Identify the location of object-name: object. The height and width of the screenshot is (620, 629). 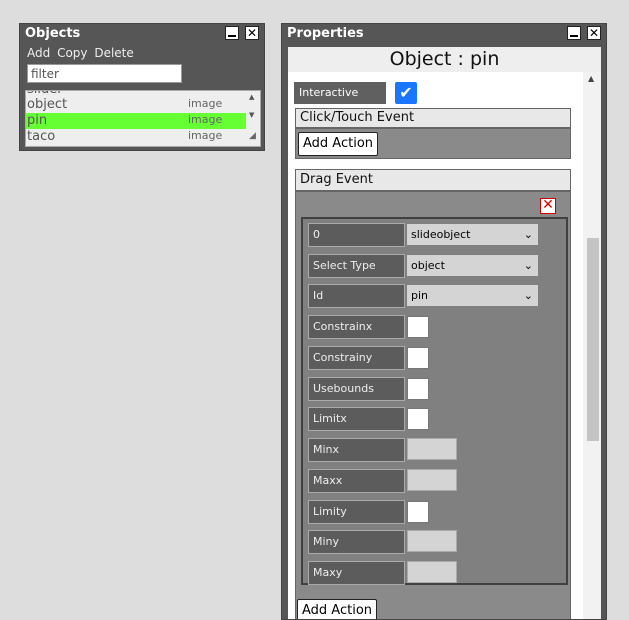
(47, 104).